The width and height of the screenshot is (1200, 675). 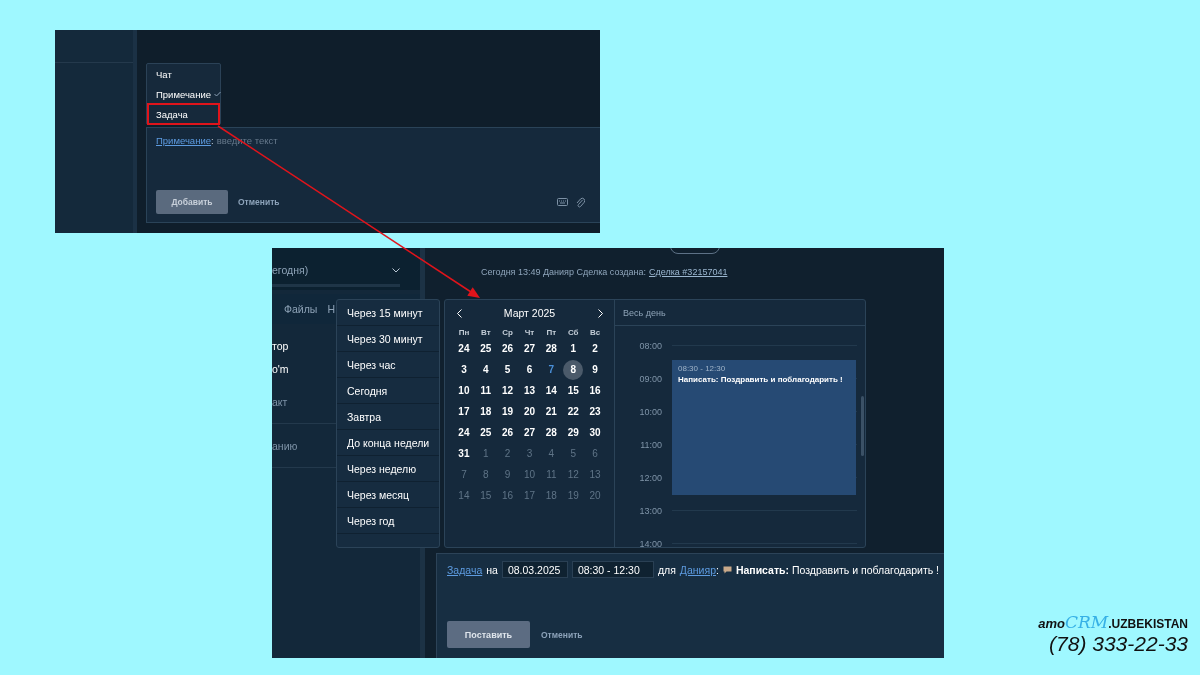 I want to click on menu-item: Чат, so click(x=183, y=74).